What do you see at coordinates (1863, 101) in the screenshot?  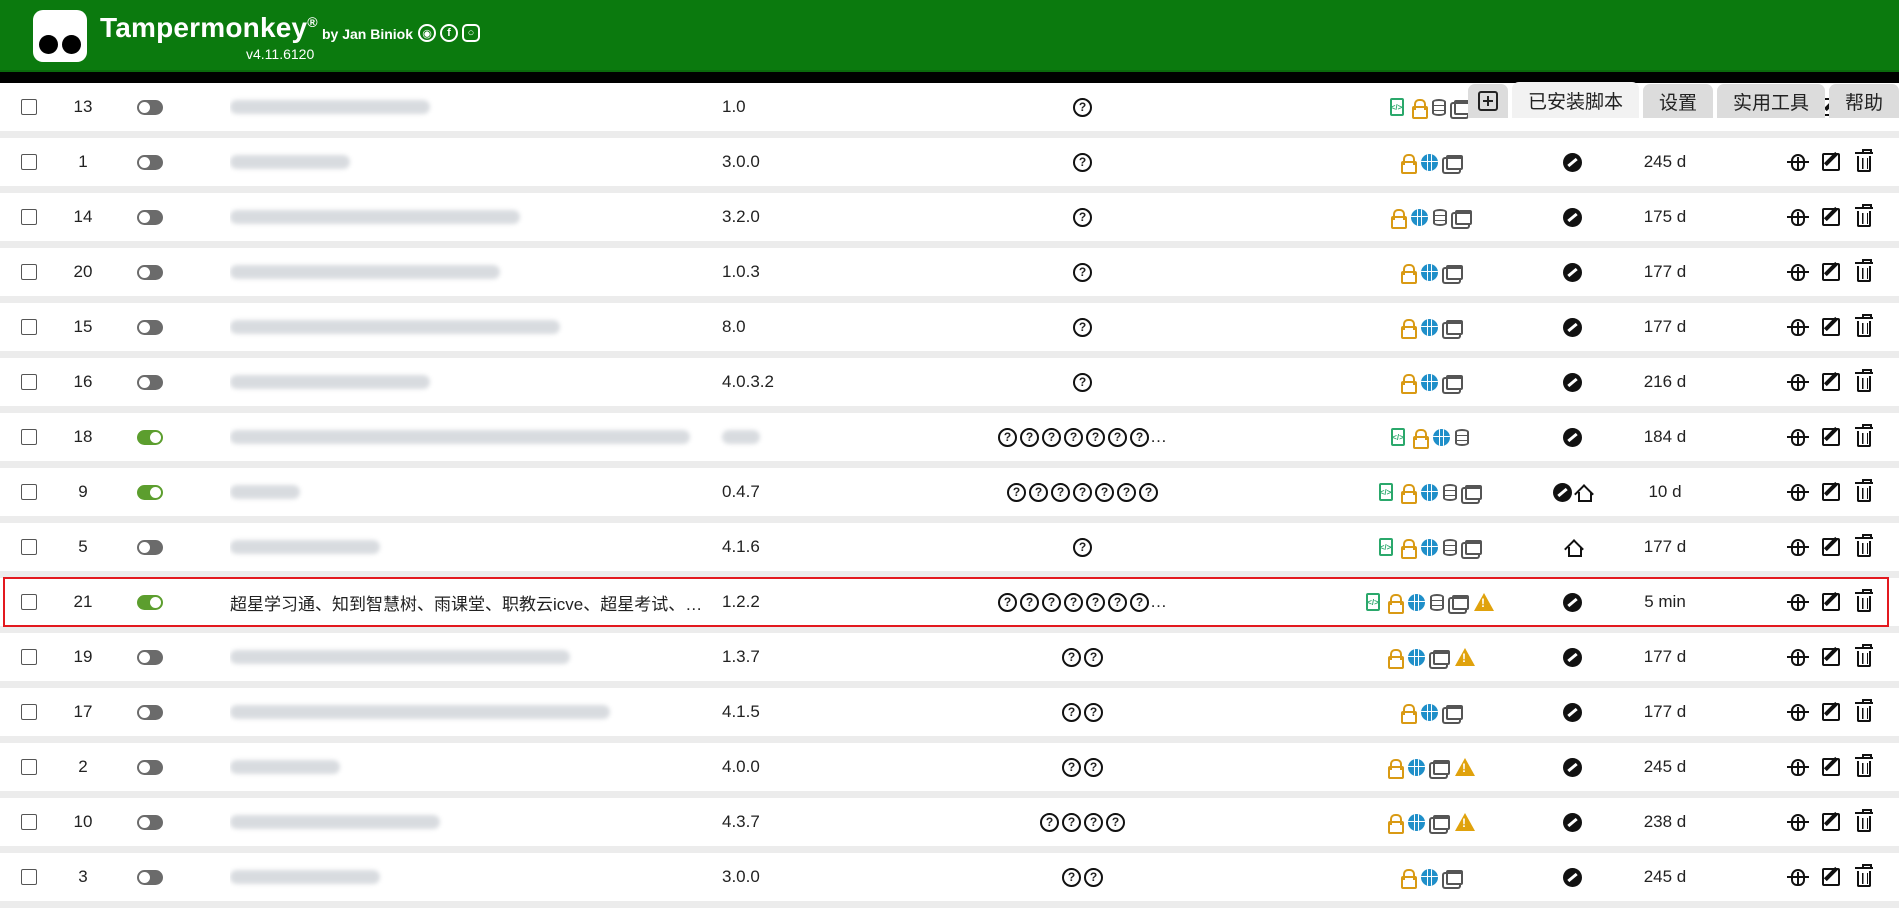 I see `tab-help: 帮助` at bounding box center [1863, 101].